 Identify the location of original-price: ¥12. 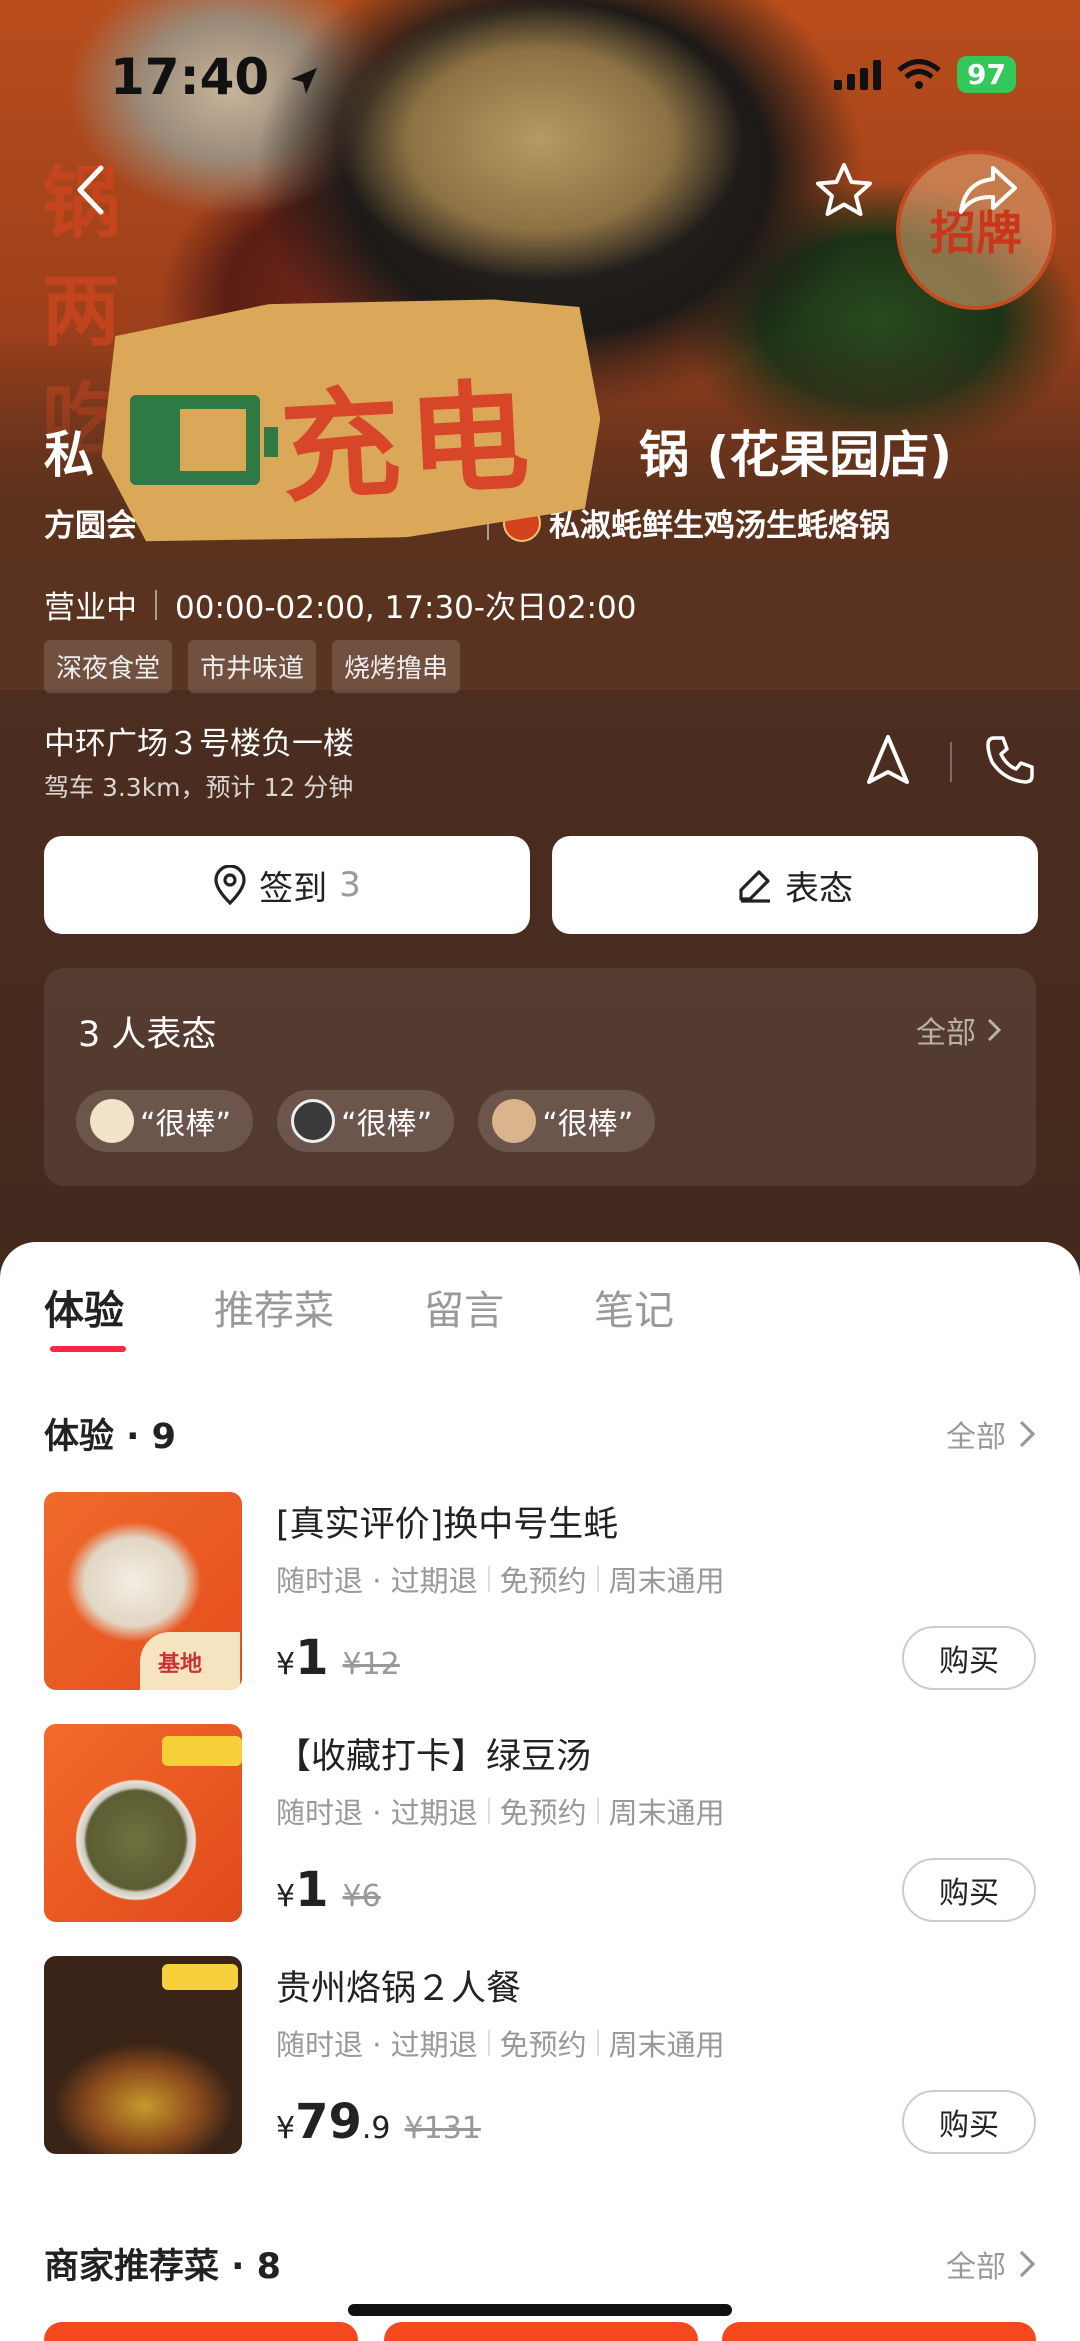
(371, 1664).